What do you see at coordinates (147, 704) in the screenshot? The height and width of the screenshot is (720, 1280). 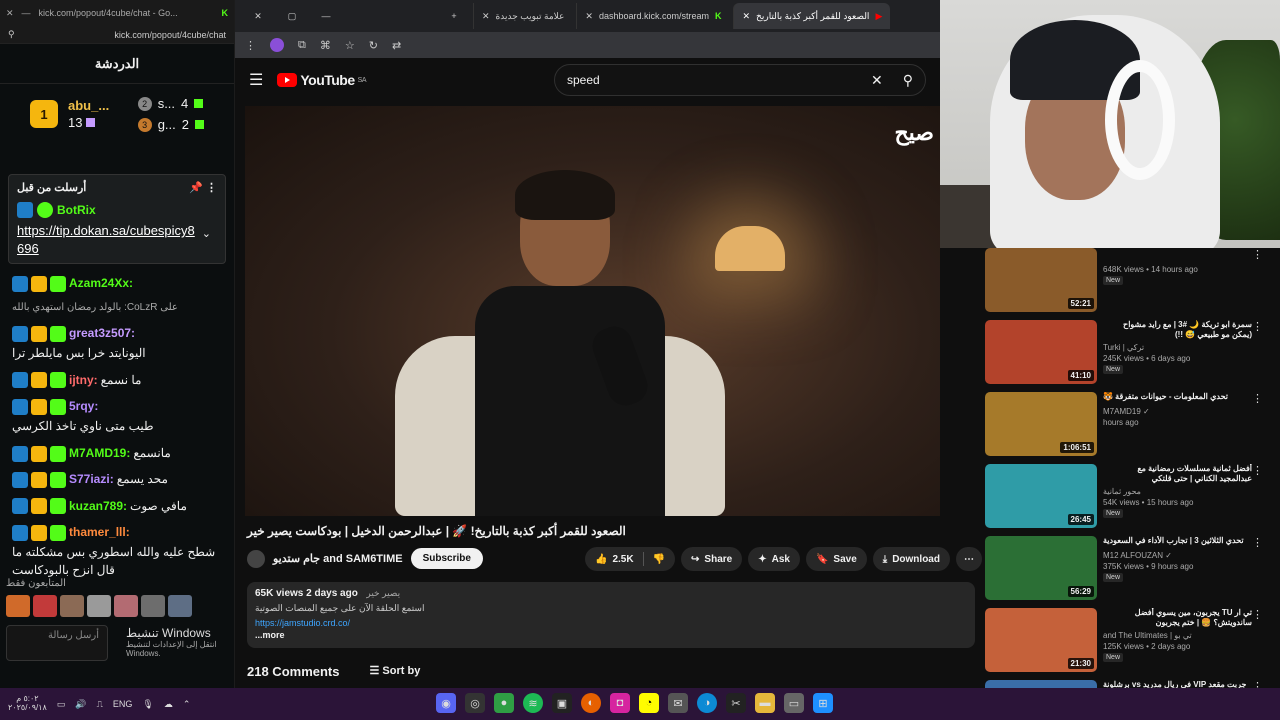 I see `microphone-icon: 🎙` at bounding box center [147, 704].